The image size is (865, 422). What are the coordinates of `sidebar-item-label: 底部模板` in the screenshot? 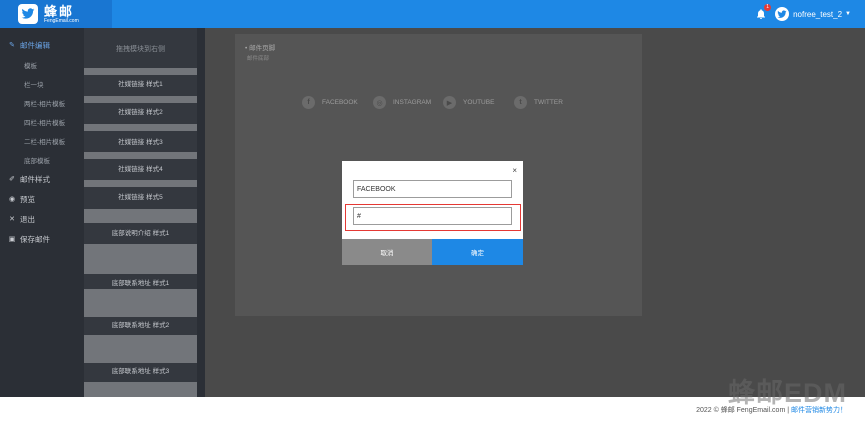 It's located at (37, 161).